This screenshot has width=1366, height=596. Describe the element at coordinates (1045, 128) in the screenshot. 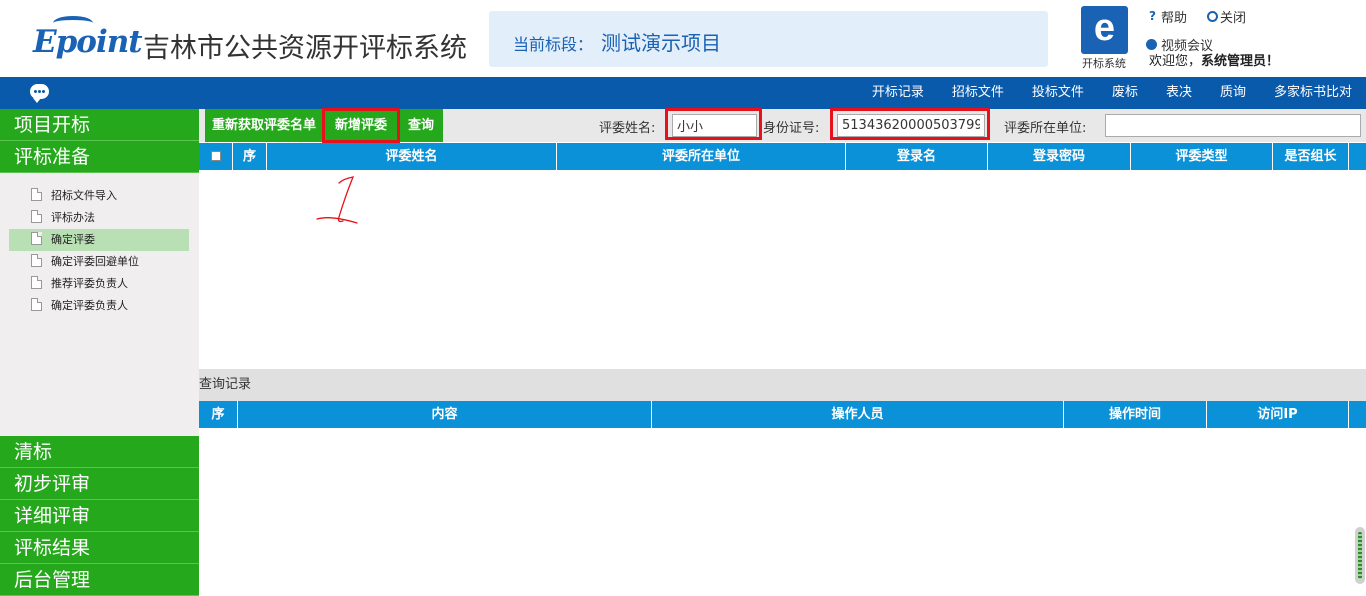

I see `expert-unit-label: 评委所在单位:` at that location.